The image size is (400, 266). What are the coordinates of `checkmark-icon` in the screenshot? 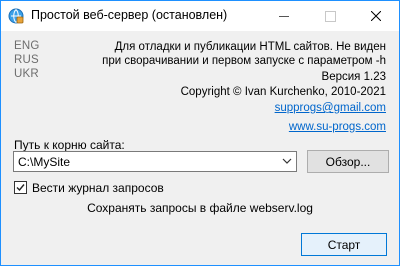 It's located at (20, 188).